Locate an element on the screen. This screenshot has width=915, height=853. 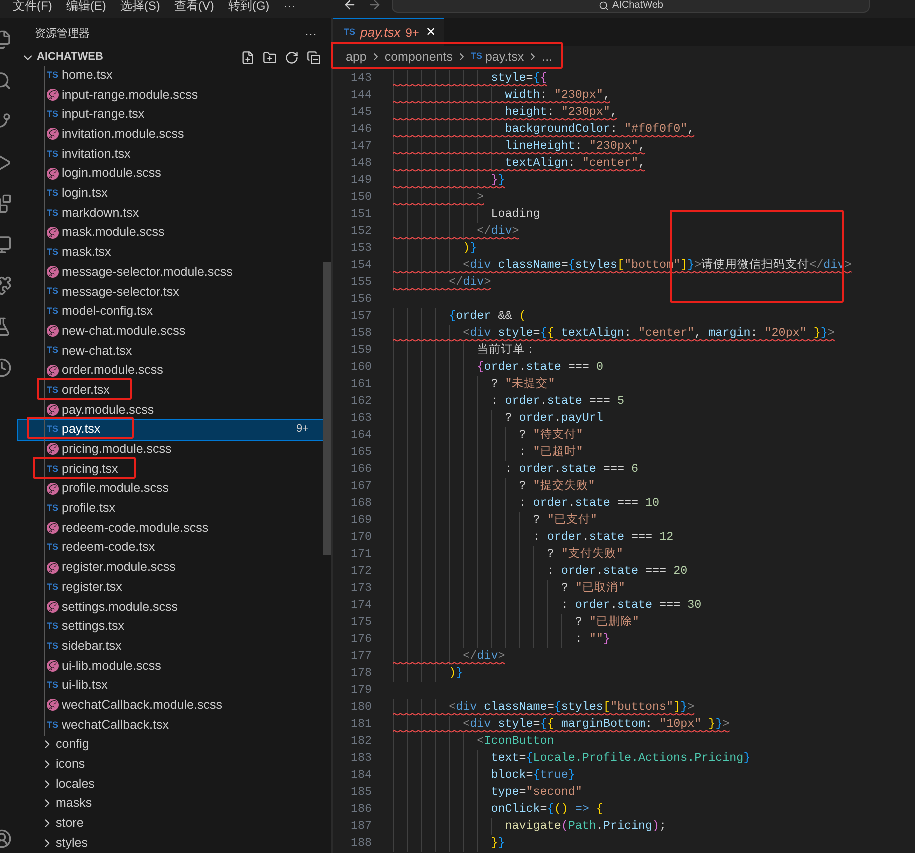
file-row: TS pay.tsx 9+ is located at coordinates (170, 430).